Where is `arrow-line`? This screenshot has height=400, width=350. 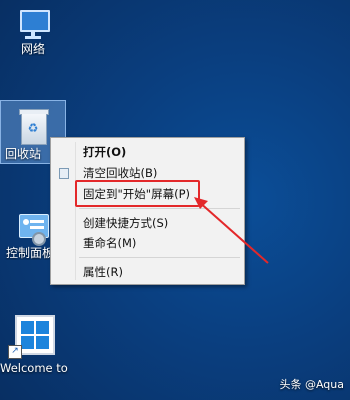
arrow-line is located at coordinates (233, 232).